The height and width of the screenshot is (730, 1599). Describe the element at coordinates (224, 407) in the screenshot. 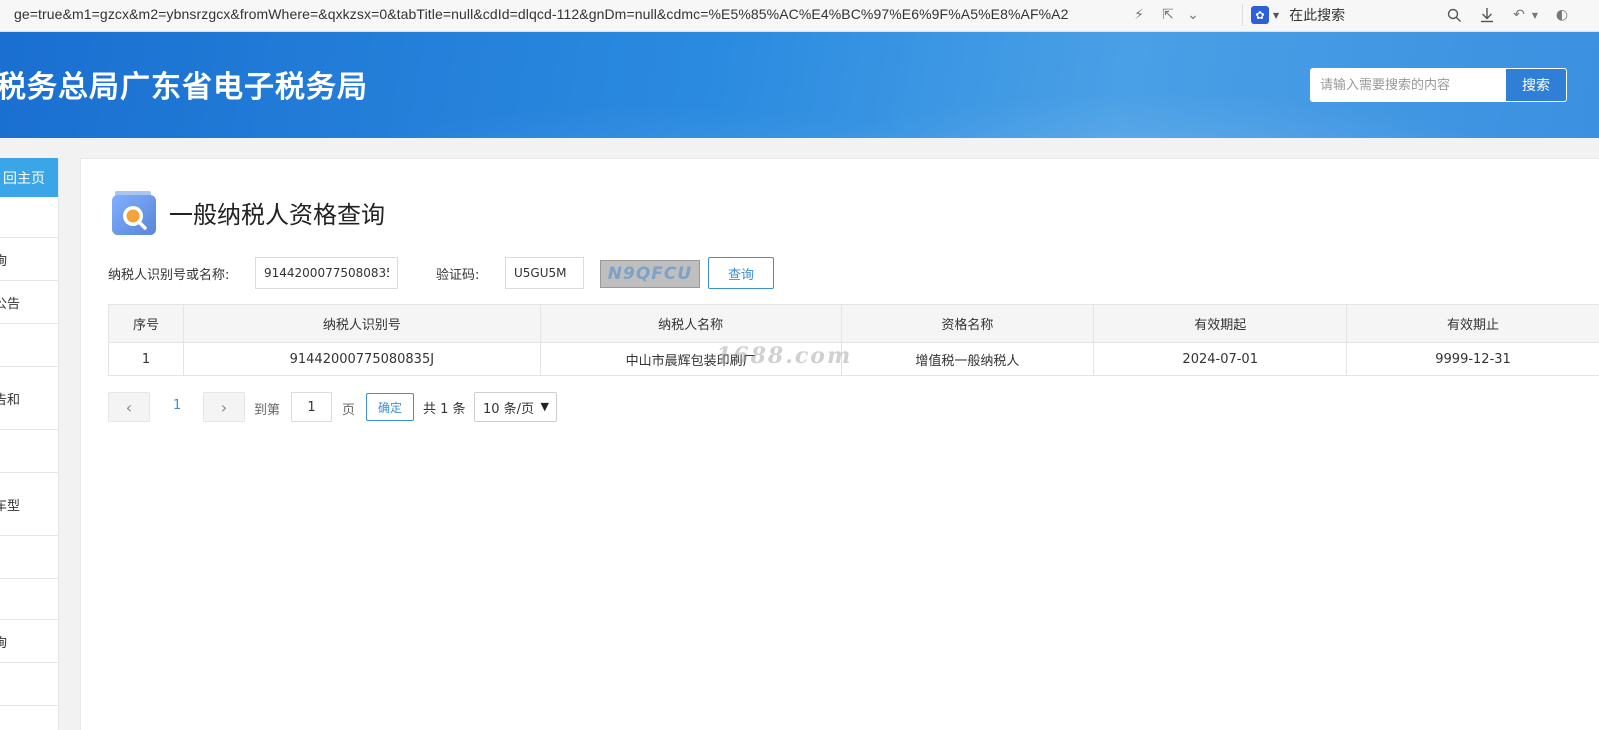

I see `next-page-button: ›` at that location.